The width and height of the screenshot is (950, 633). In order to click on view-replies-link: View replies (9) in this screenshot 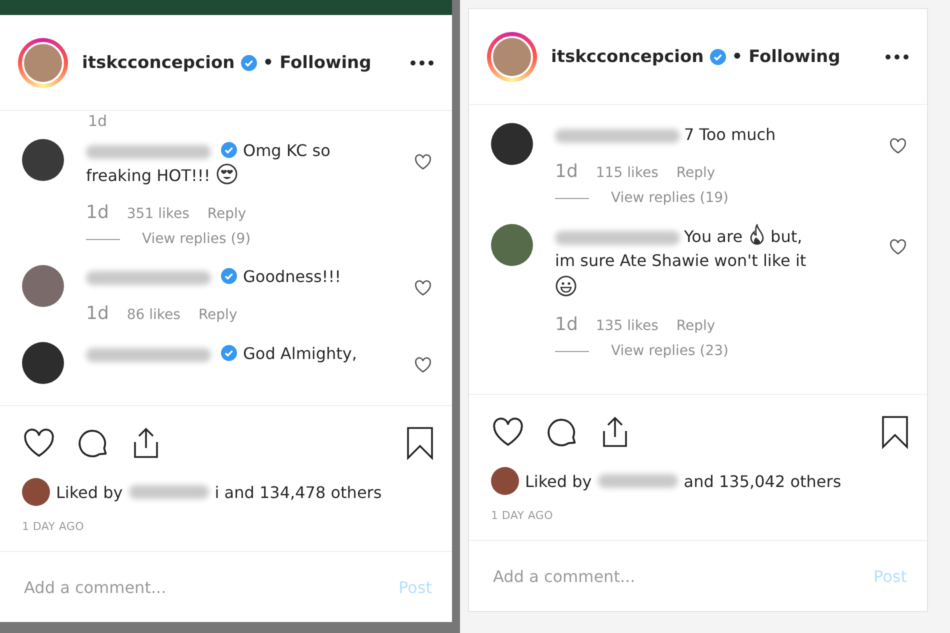, I will do `click(196, 239)`.